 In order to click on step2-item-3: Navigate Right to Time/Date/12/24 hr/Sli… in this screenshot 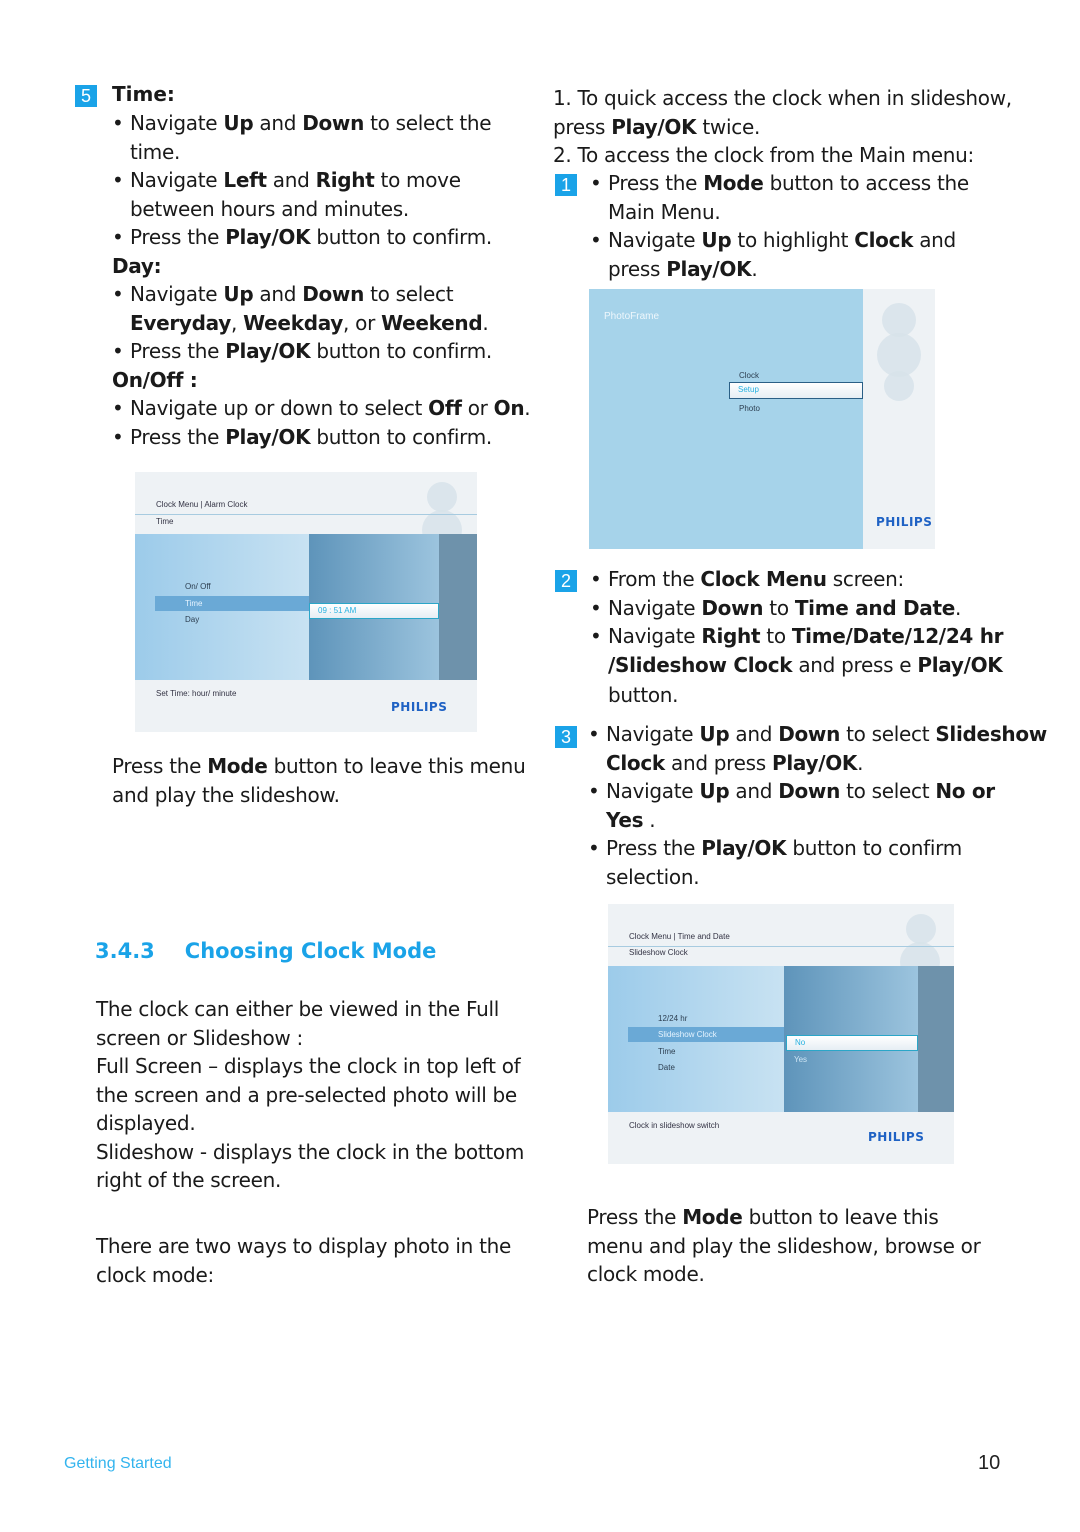, I will do `click(820, 666)`.